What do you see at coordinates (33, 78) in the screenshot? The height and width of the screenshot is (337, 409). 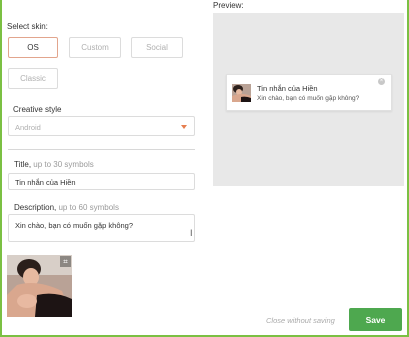 I see `skin-option-classic: Classic` at bounding box center [33, 78].